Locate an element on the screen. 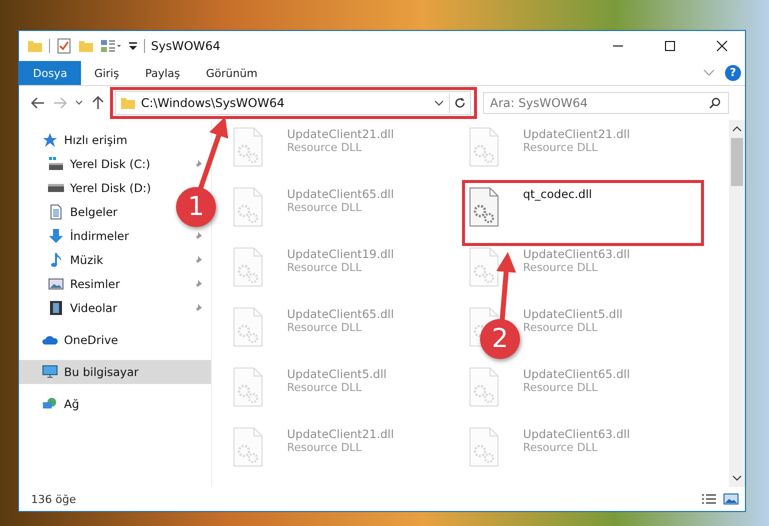 The image size is (769, 526). search-field: Ara: SysWOW64 is located at coordinates (606, 103).